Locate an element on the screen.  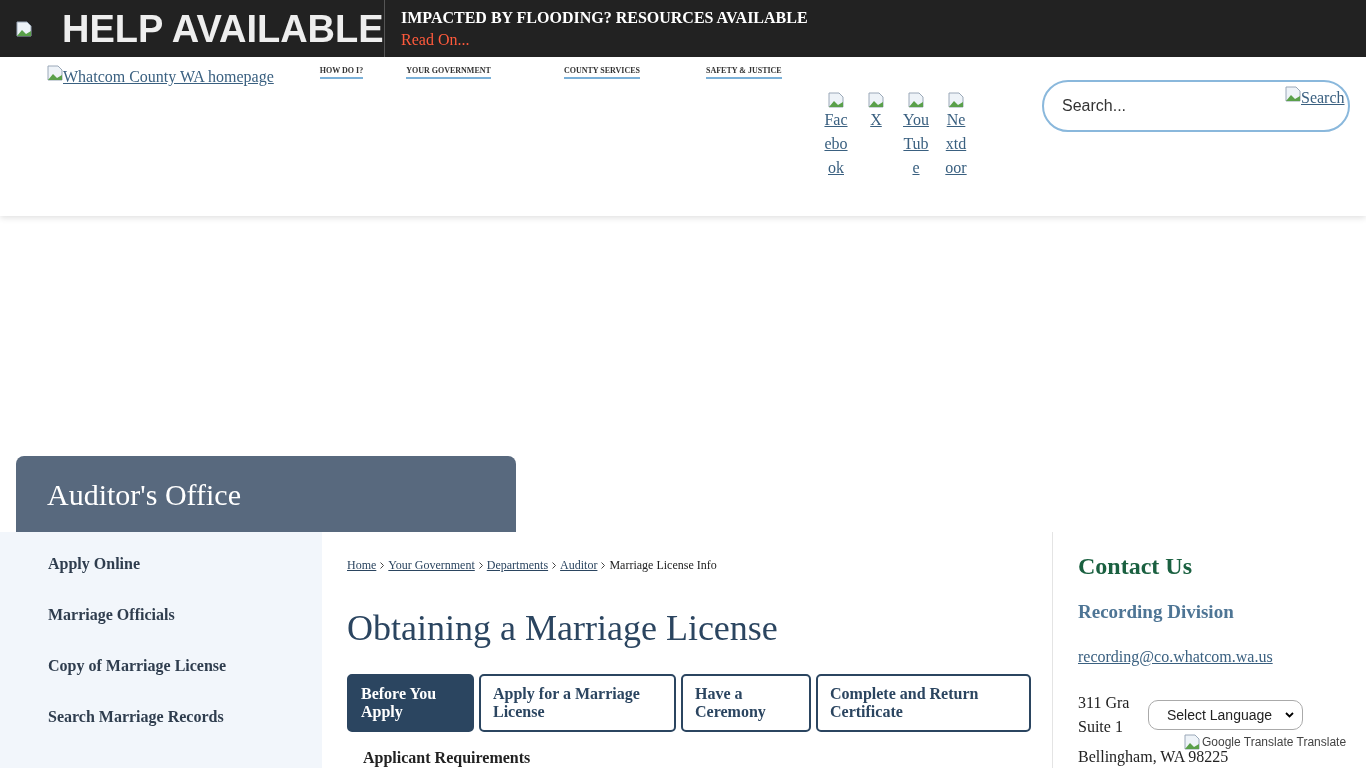
nav-link: SAFETY & JUSTICE is located at coordinates (744, 73).